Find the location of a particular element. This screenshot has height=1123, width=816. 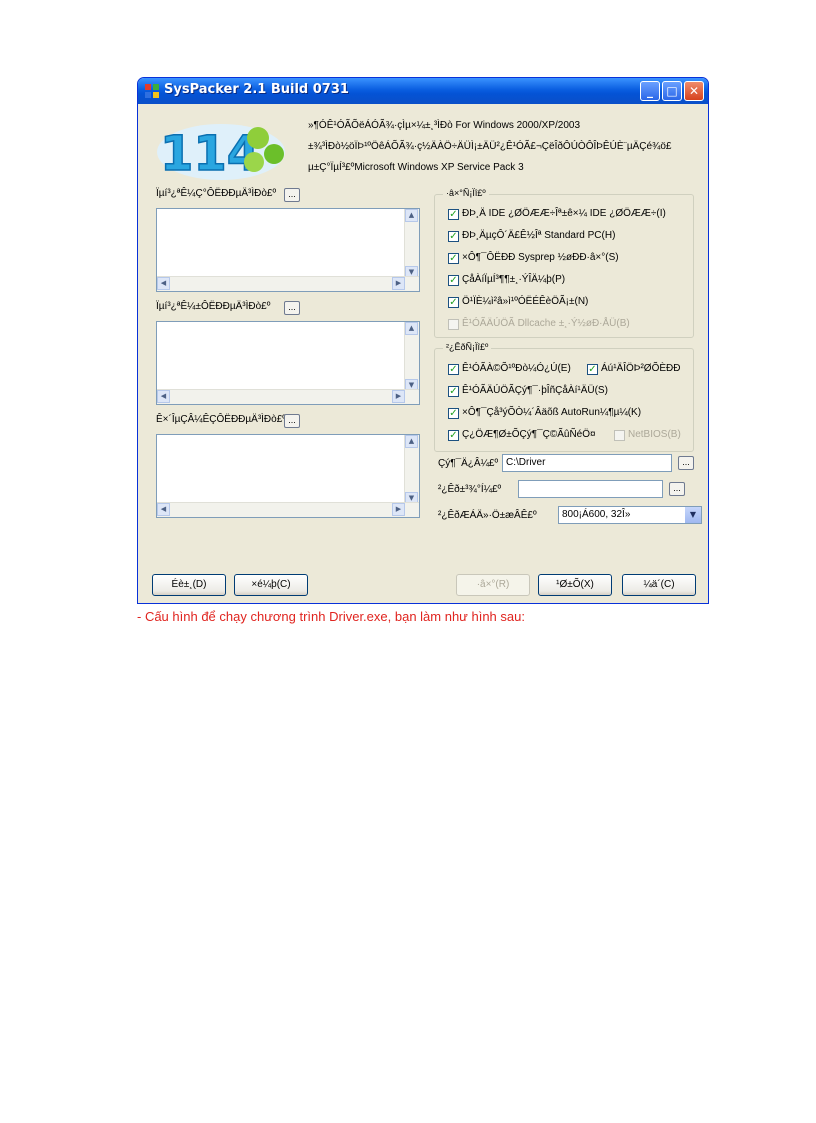

logo-text: 114 is located at coordinates (210, 154).